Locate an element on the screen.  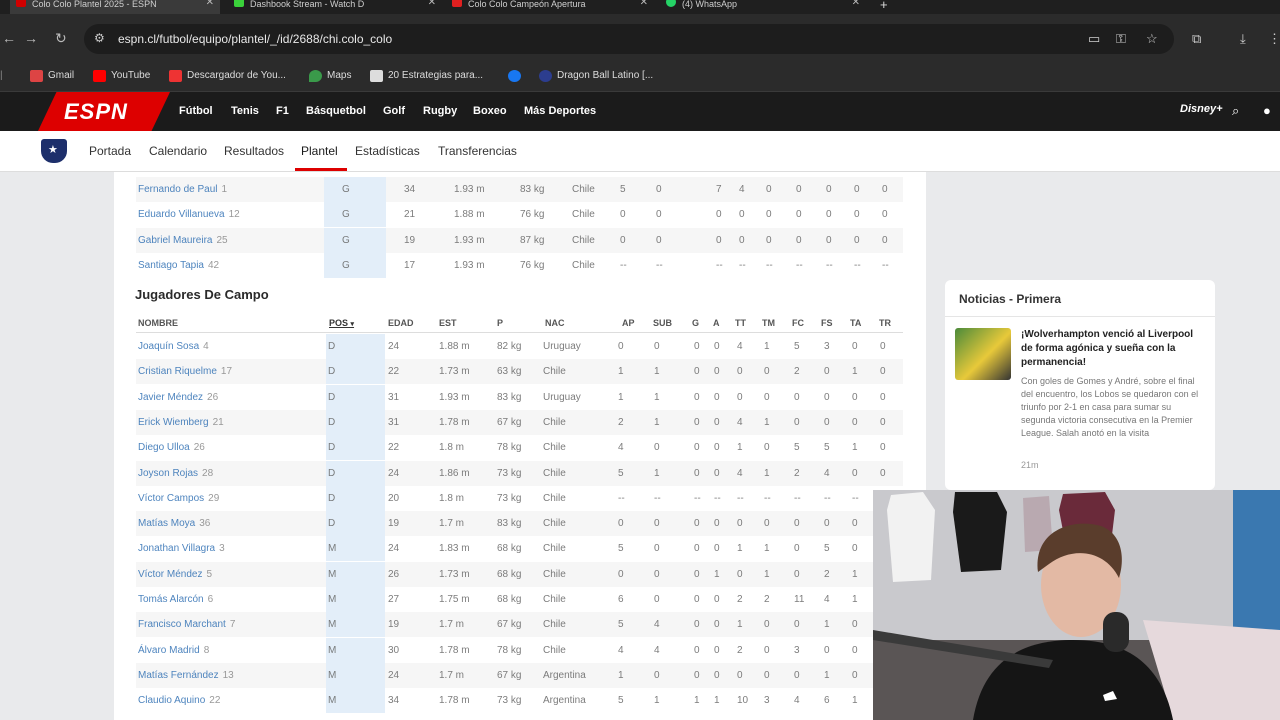
tab-plantel: Plantel is located at coordinates (319, 151).